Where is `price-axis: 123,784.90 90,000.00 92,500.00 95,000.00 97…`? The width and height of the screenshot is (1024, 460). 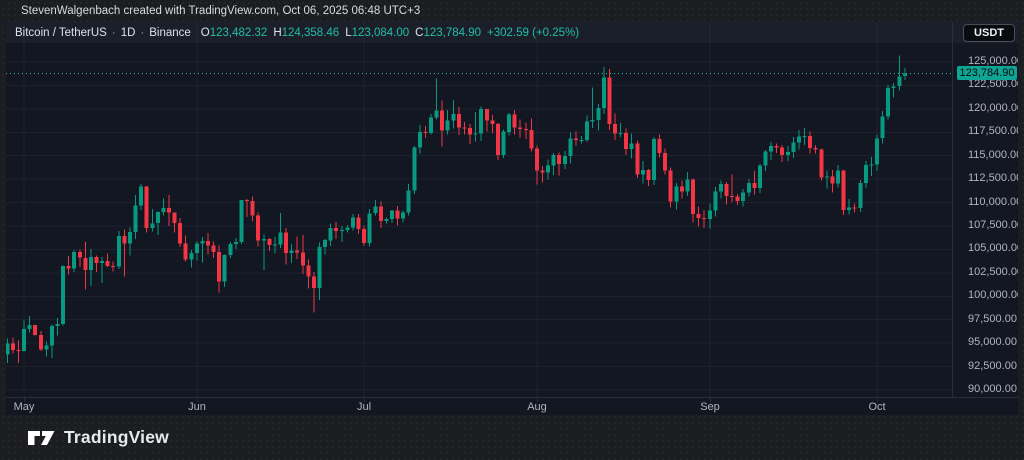
price-axis: 123,784.90 90,000.00 92,500.00 95,000.00 97… is located at coordinates (985, 209).